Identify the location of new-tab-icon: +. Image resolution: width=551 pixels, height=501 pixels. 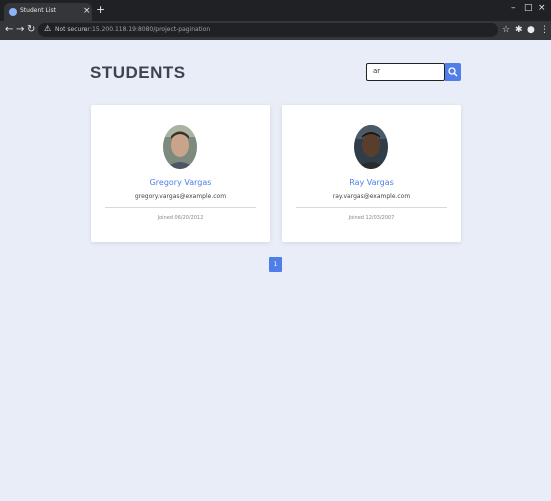
(100, 10).